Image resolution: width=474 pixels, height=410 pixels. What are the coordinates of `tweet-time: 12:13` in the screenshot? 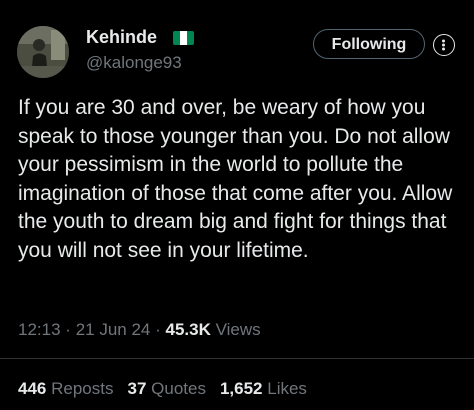 It's located at (39, 329).